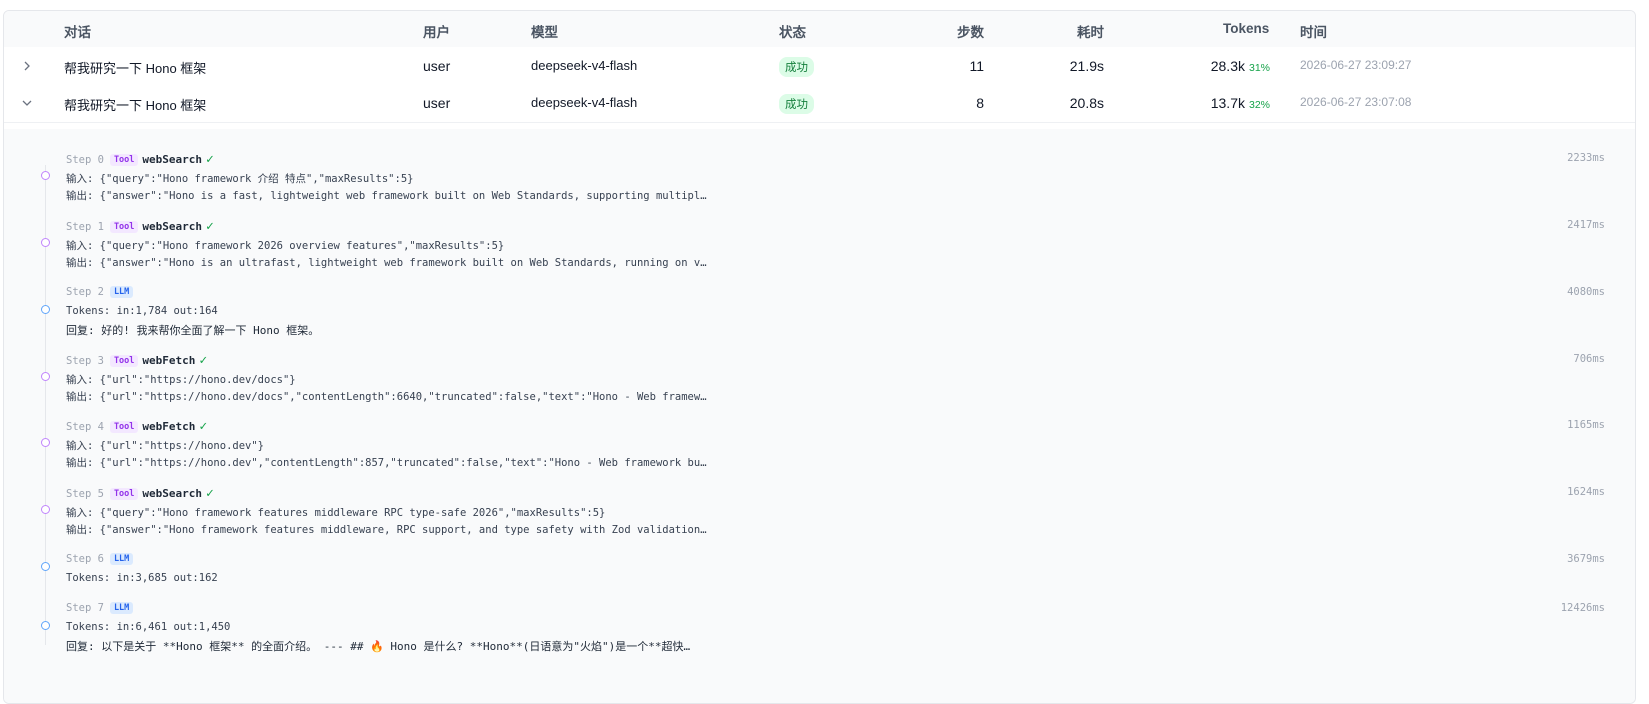  I want to click on header-duration: 耗时, so click(1090, 31).